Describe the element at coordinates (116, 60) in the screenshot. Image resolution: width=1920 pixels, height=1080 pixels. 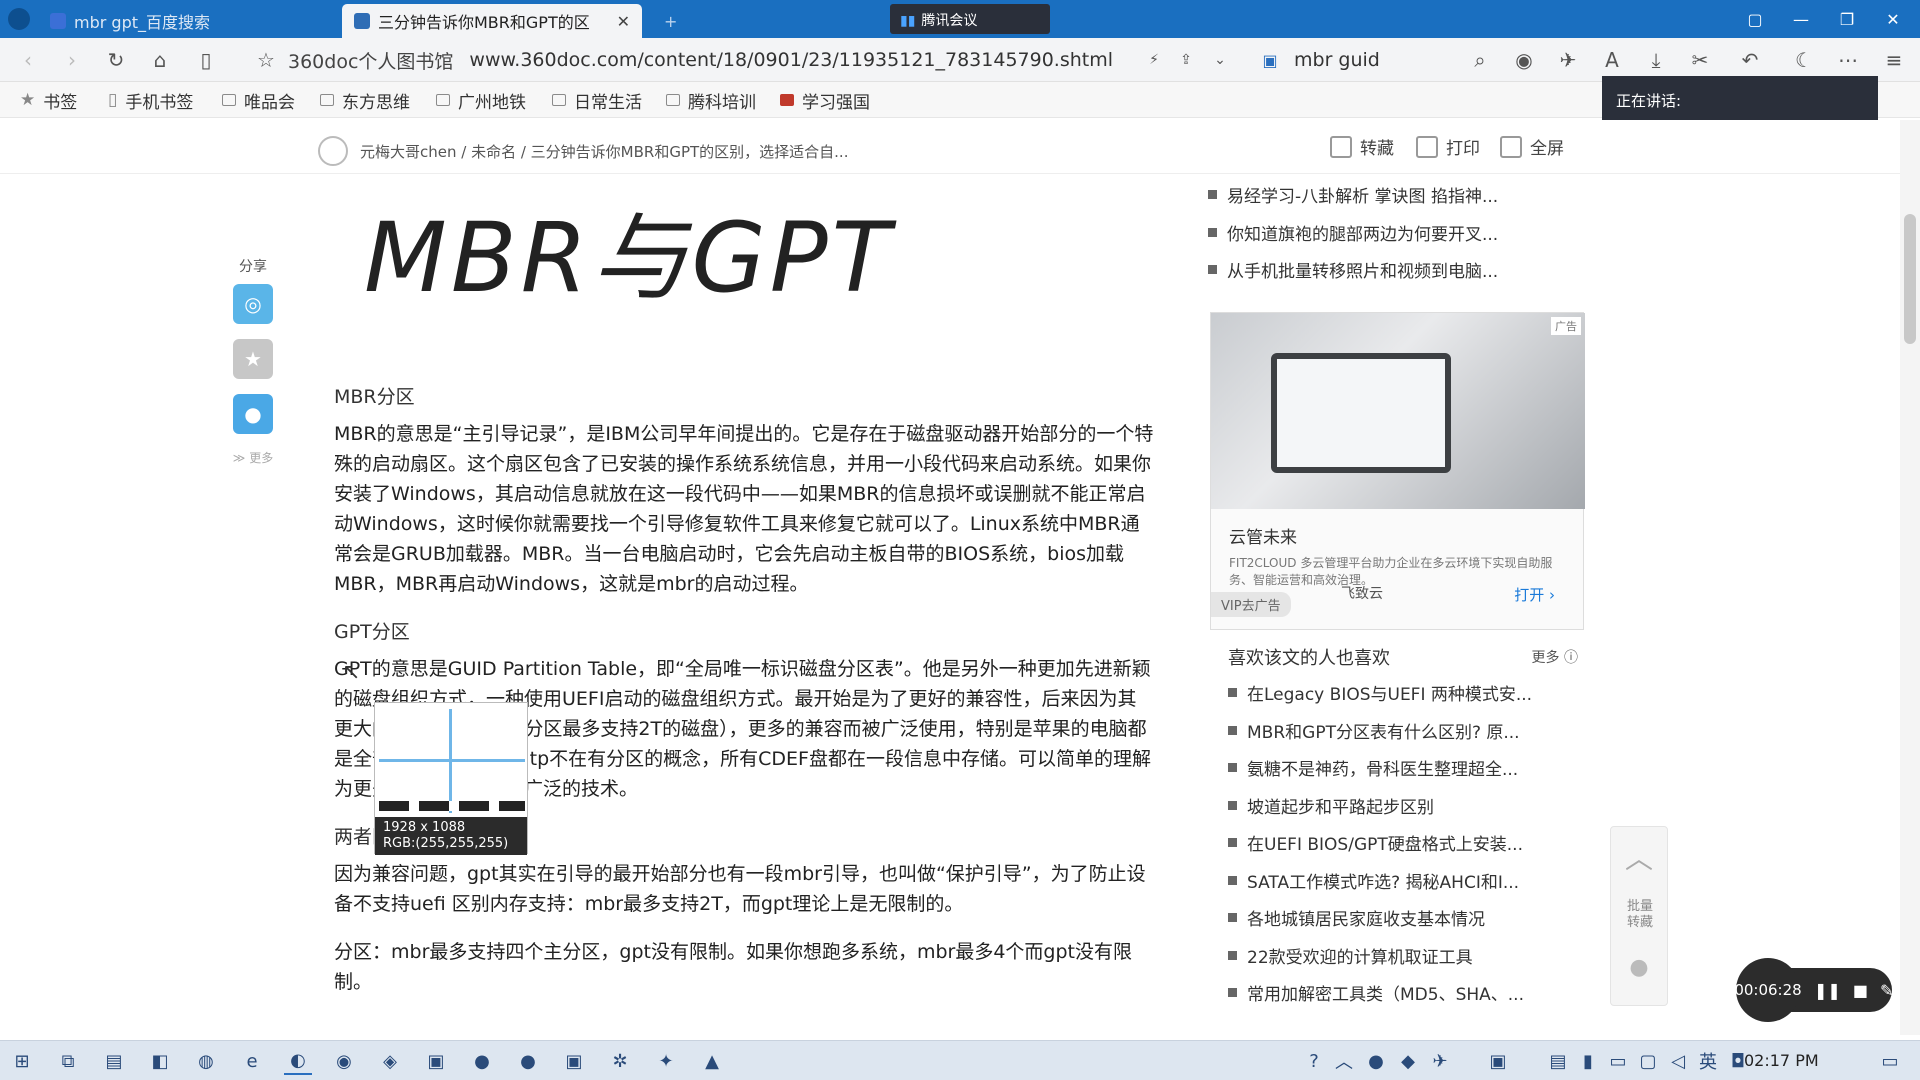
I see `reload-icon: ↻` at that location.